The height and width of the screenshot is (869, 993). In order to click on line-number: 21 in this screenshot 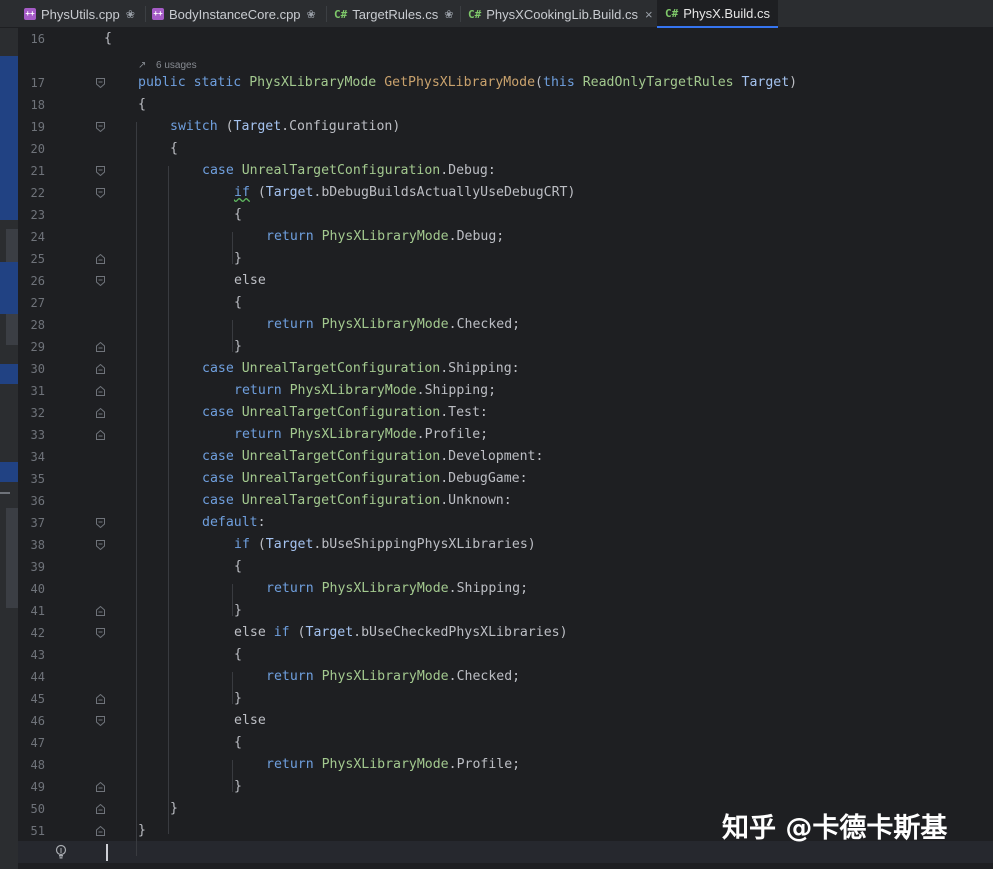, I will do `click(31, 171)`.